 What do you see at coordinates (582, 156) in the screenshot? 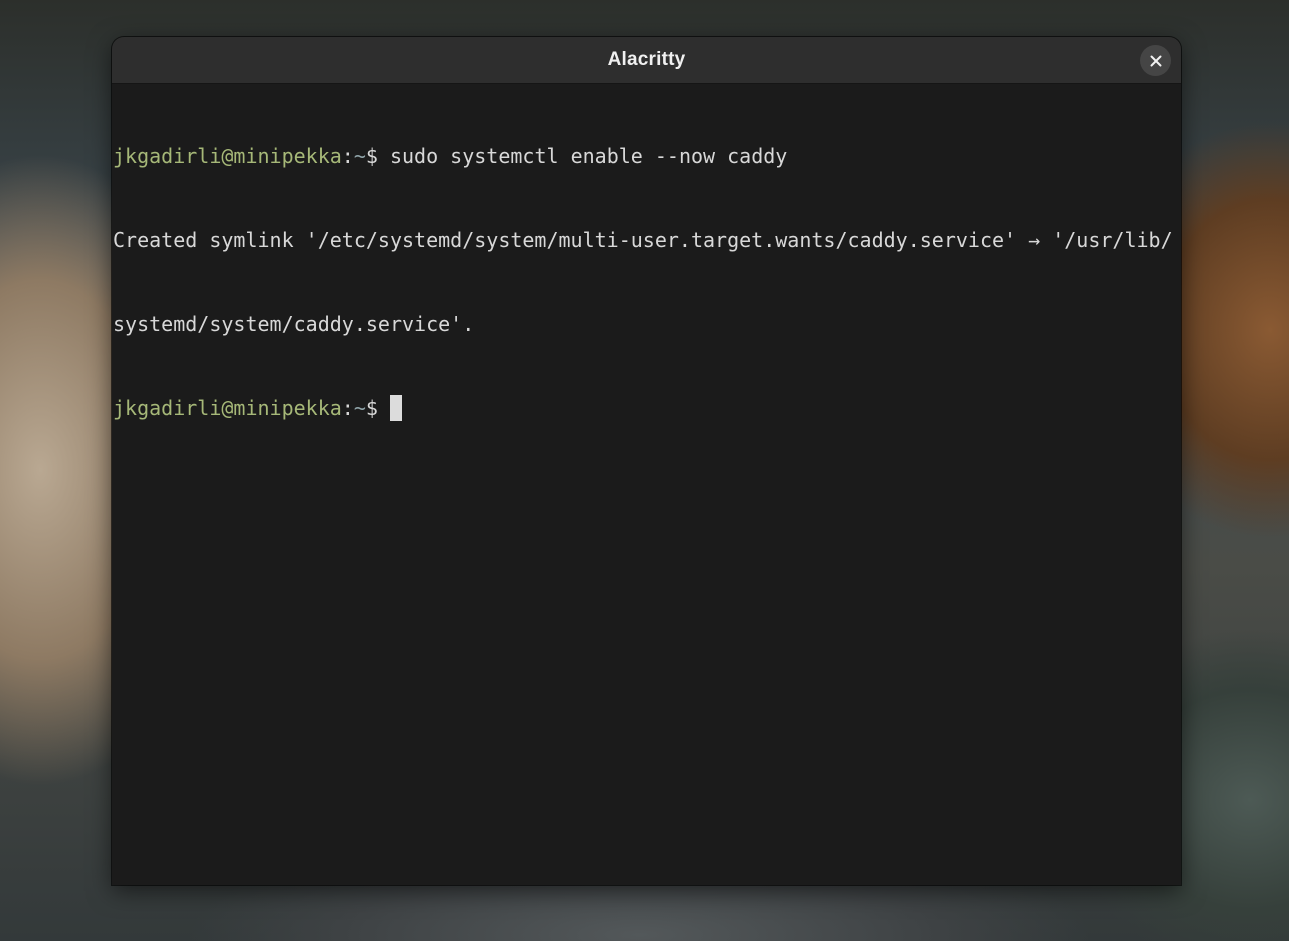
I see `command-text: sudo systemctl enable --now caddy` at bounding box center [582, 156].